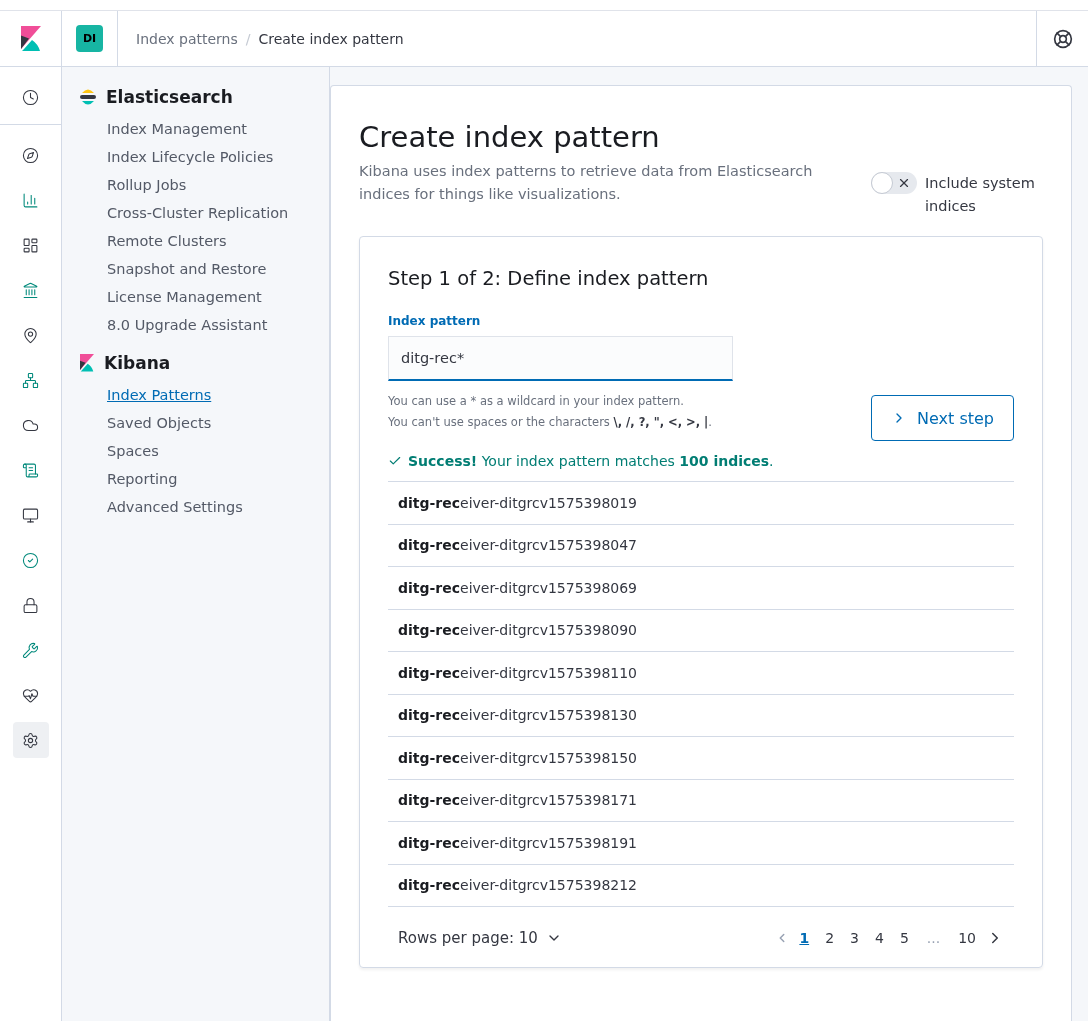  What do you see at coordinates (904, 183) in the screenshot?
I see `close-icon` at bounding box center [904, 183].